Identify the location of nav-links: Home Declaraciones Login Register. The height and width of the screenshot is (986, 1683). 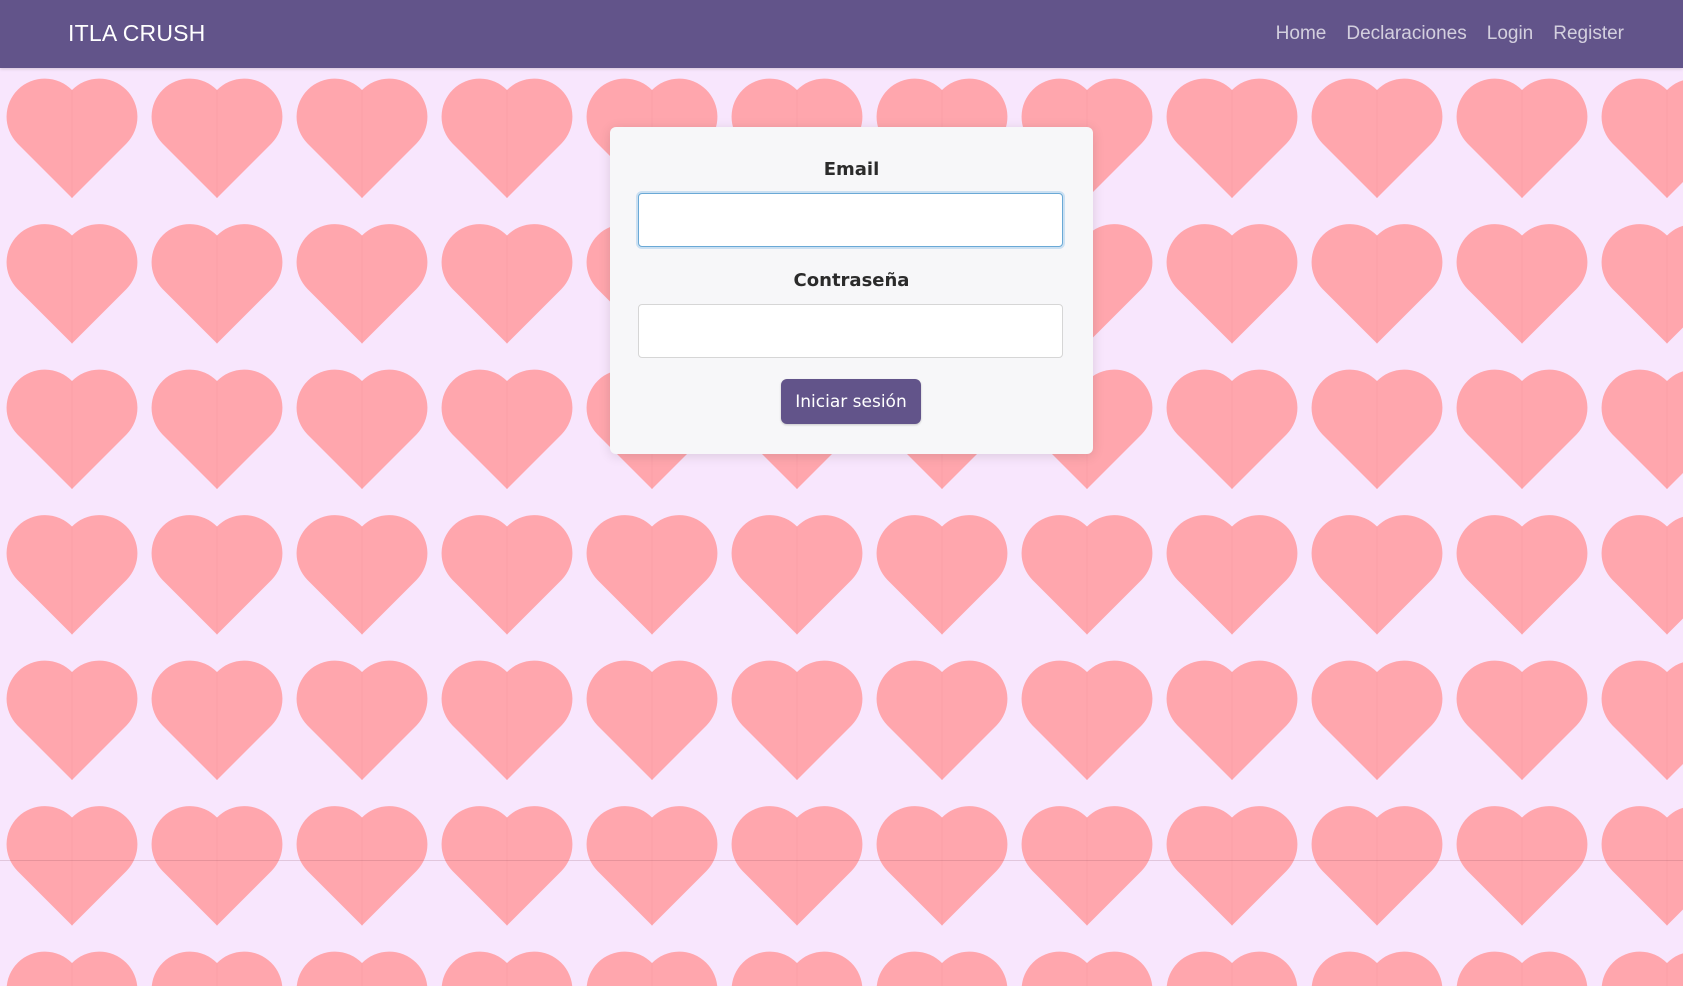
(1440, 34).